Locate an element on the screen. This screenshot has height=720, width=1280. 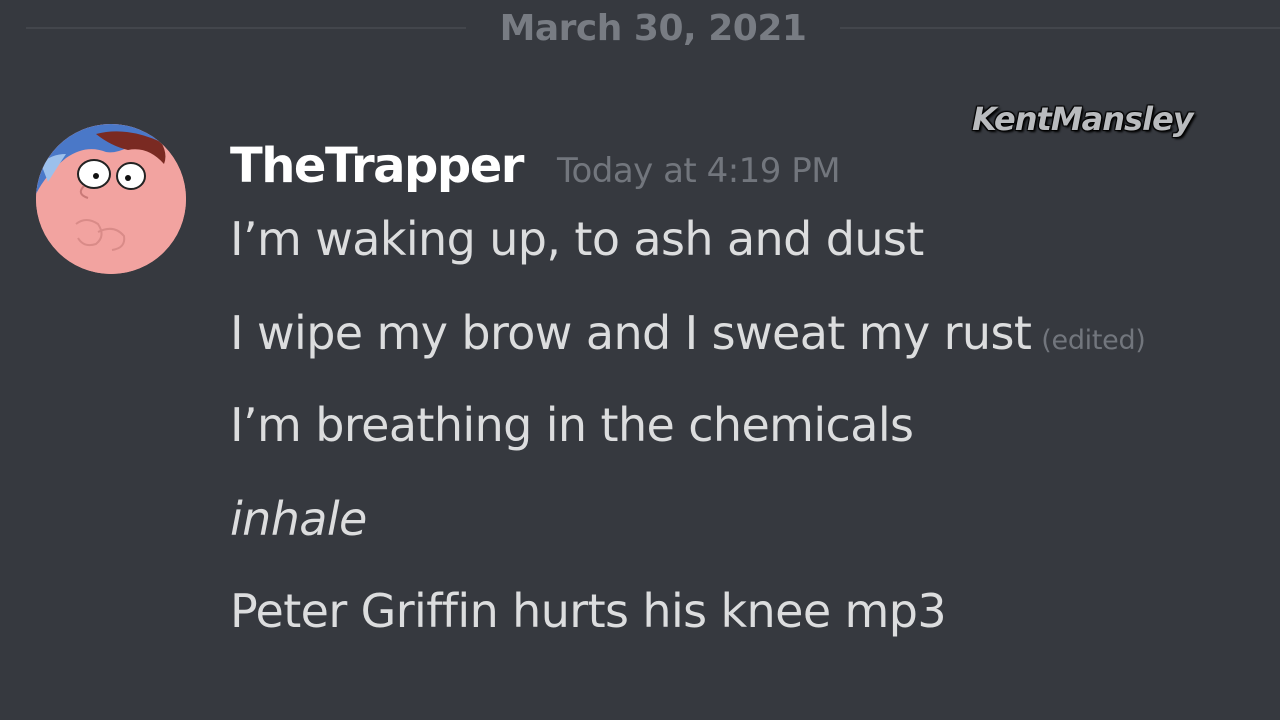
peter-griffin-avatar-icon is located at coordinates (111, 199).